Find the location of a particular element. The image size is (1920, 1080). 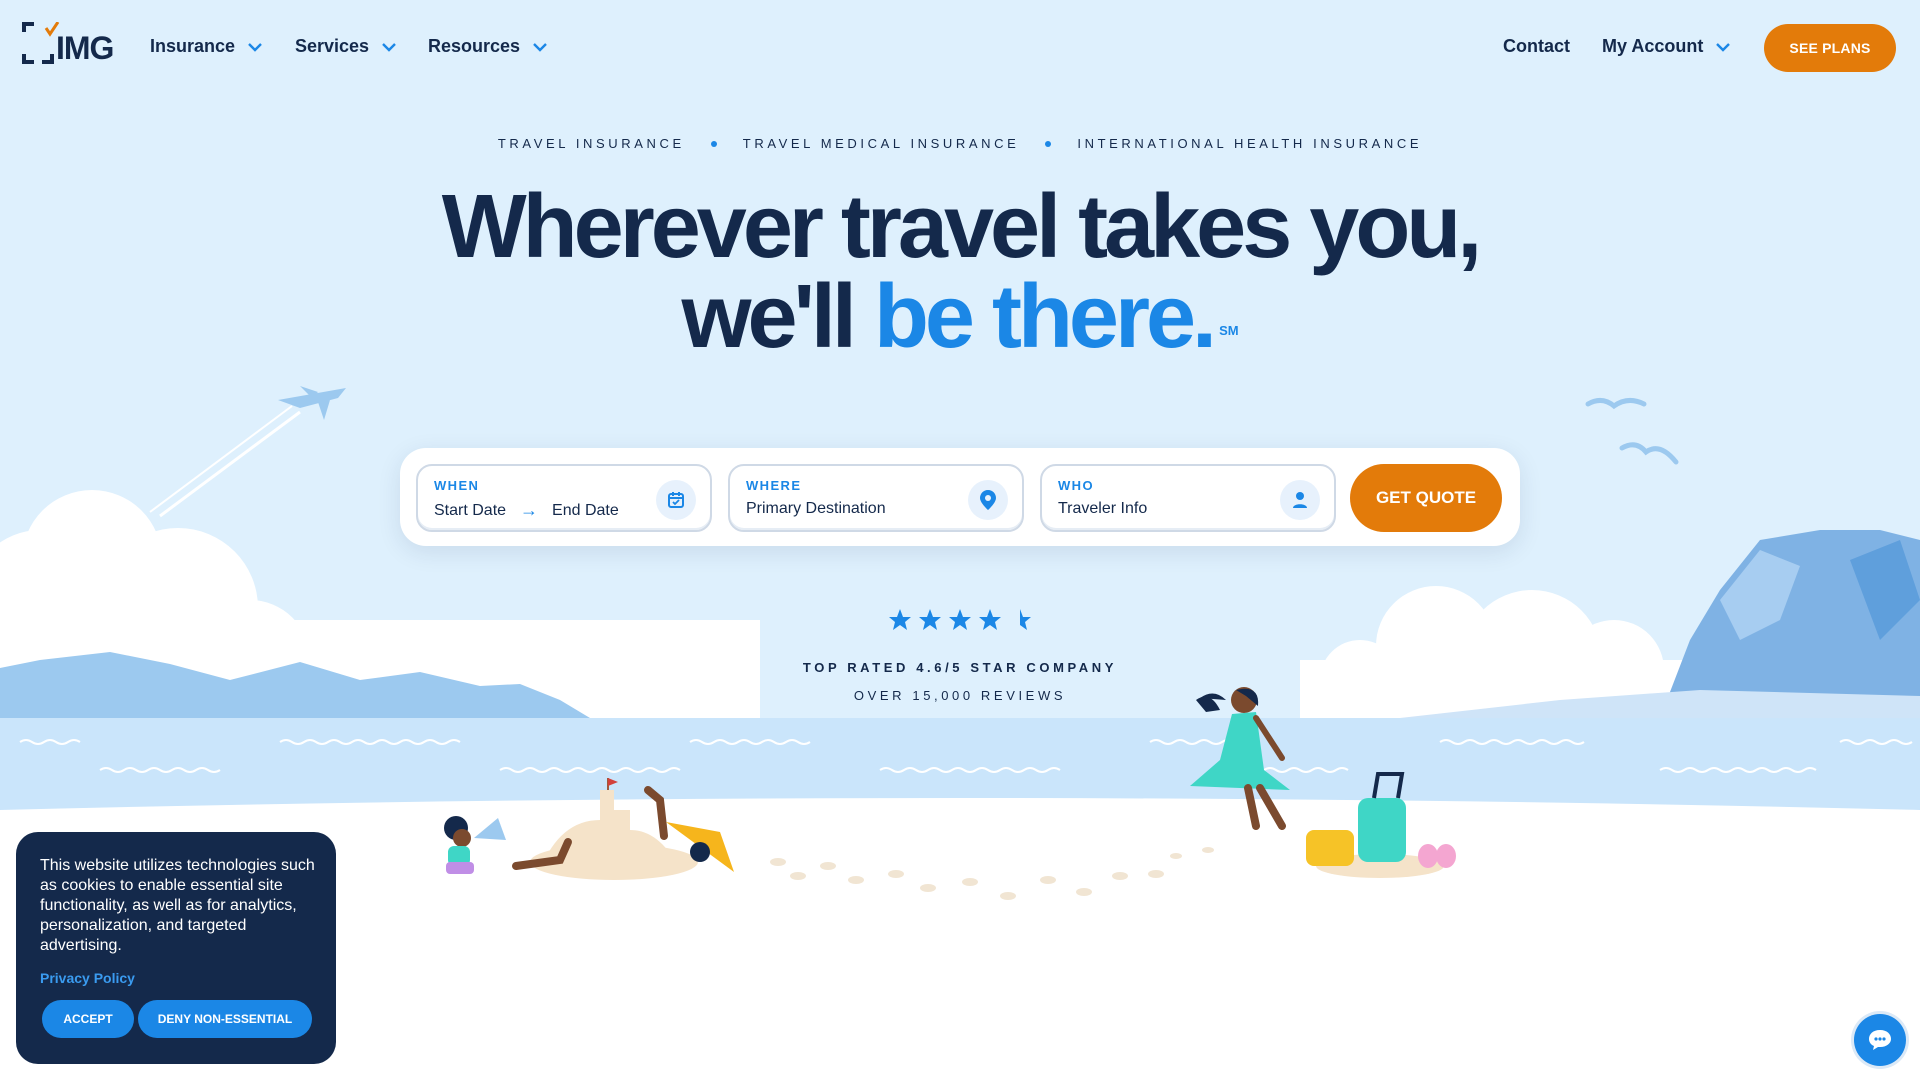

kicker-international-health: INTERNATIONAL HEALTH INSURANCE is located at coordinates (1250, 143).